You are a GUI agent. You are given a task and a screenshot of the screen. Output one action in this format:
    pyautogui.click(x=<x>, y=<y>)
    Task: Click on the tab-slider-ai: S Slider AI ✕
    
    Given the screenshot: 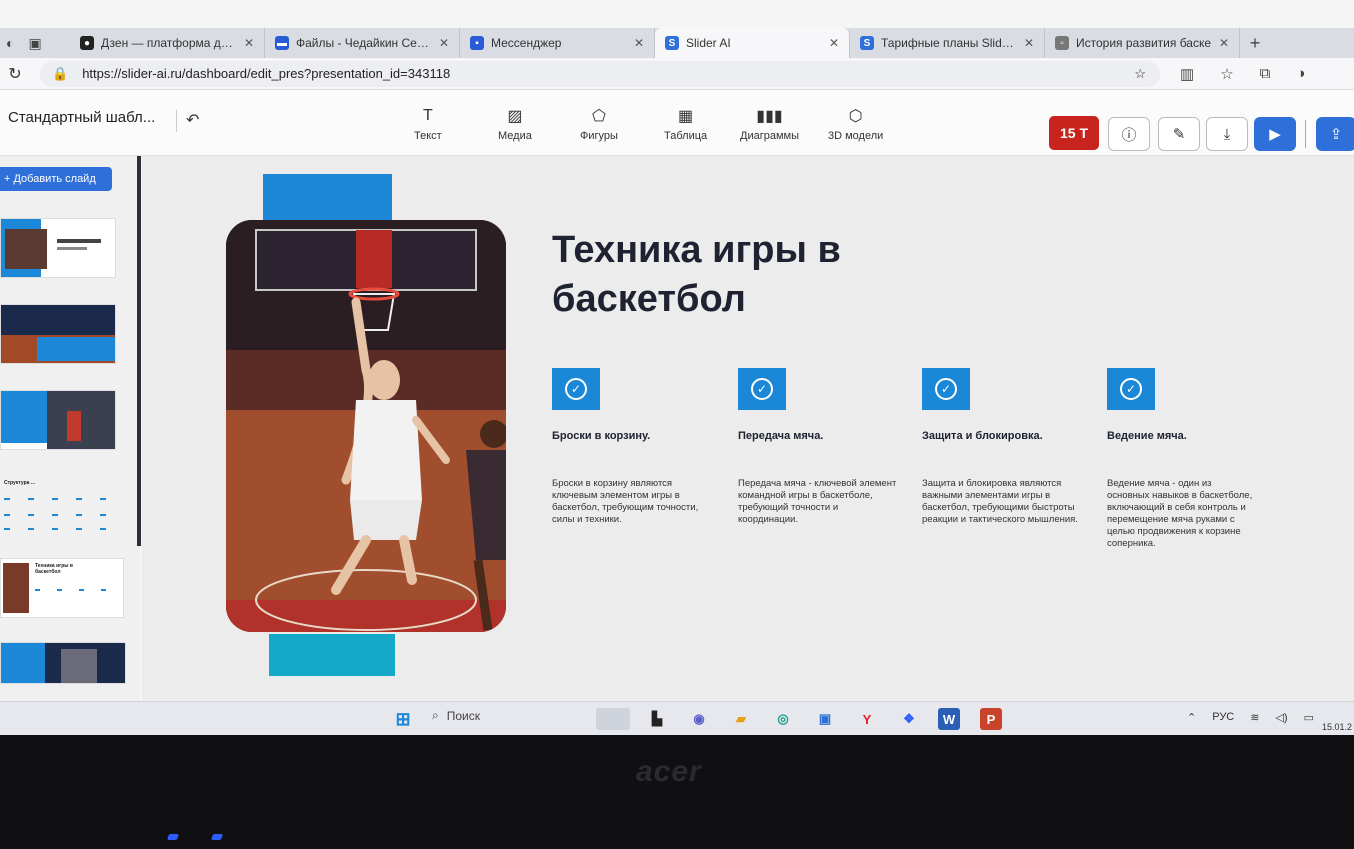 What is the action you would take?
    pyautogui.click(x=752, y=43)
    